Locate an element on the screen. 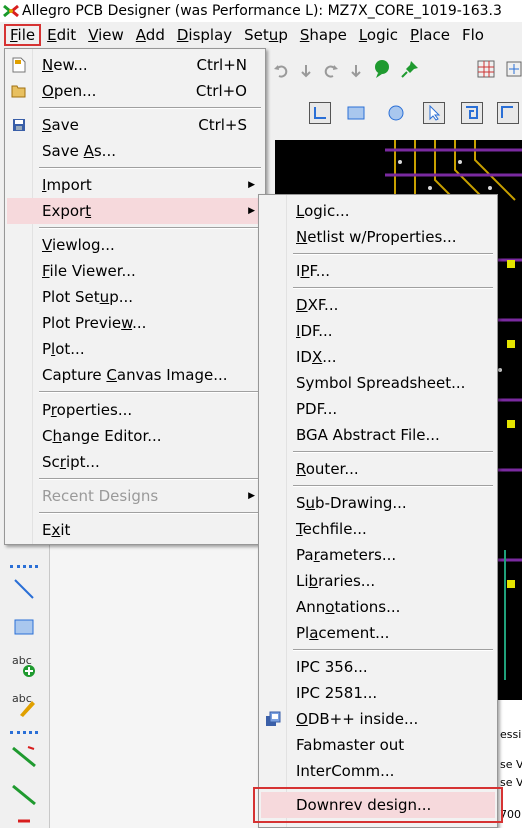  layers-icon is located at coordinates (512, 69).